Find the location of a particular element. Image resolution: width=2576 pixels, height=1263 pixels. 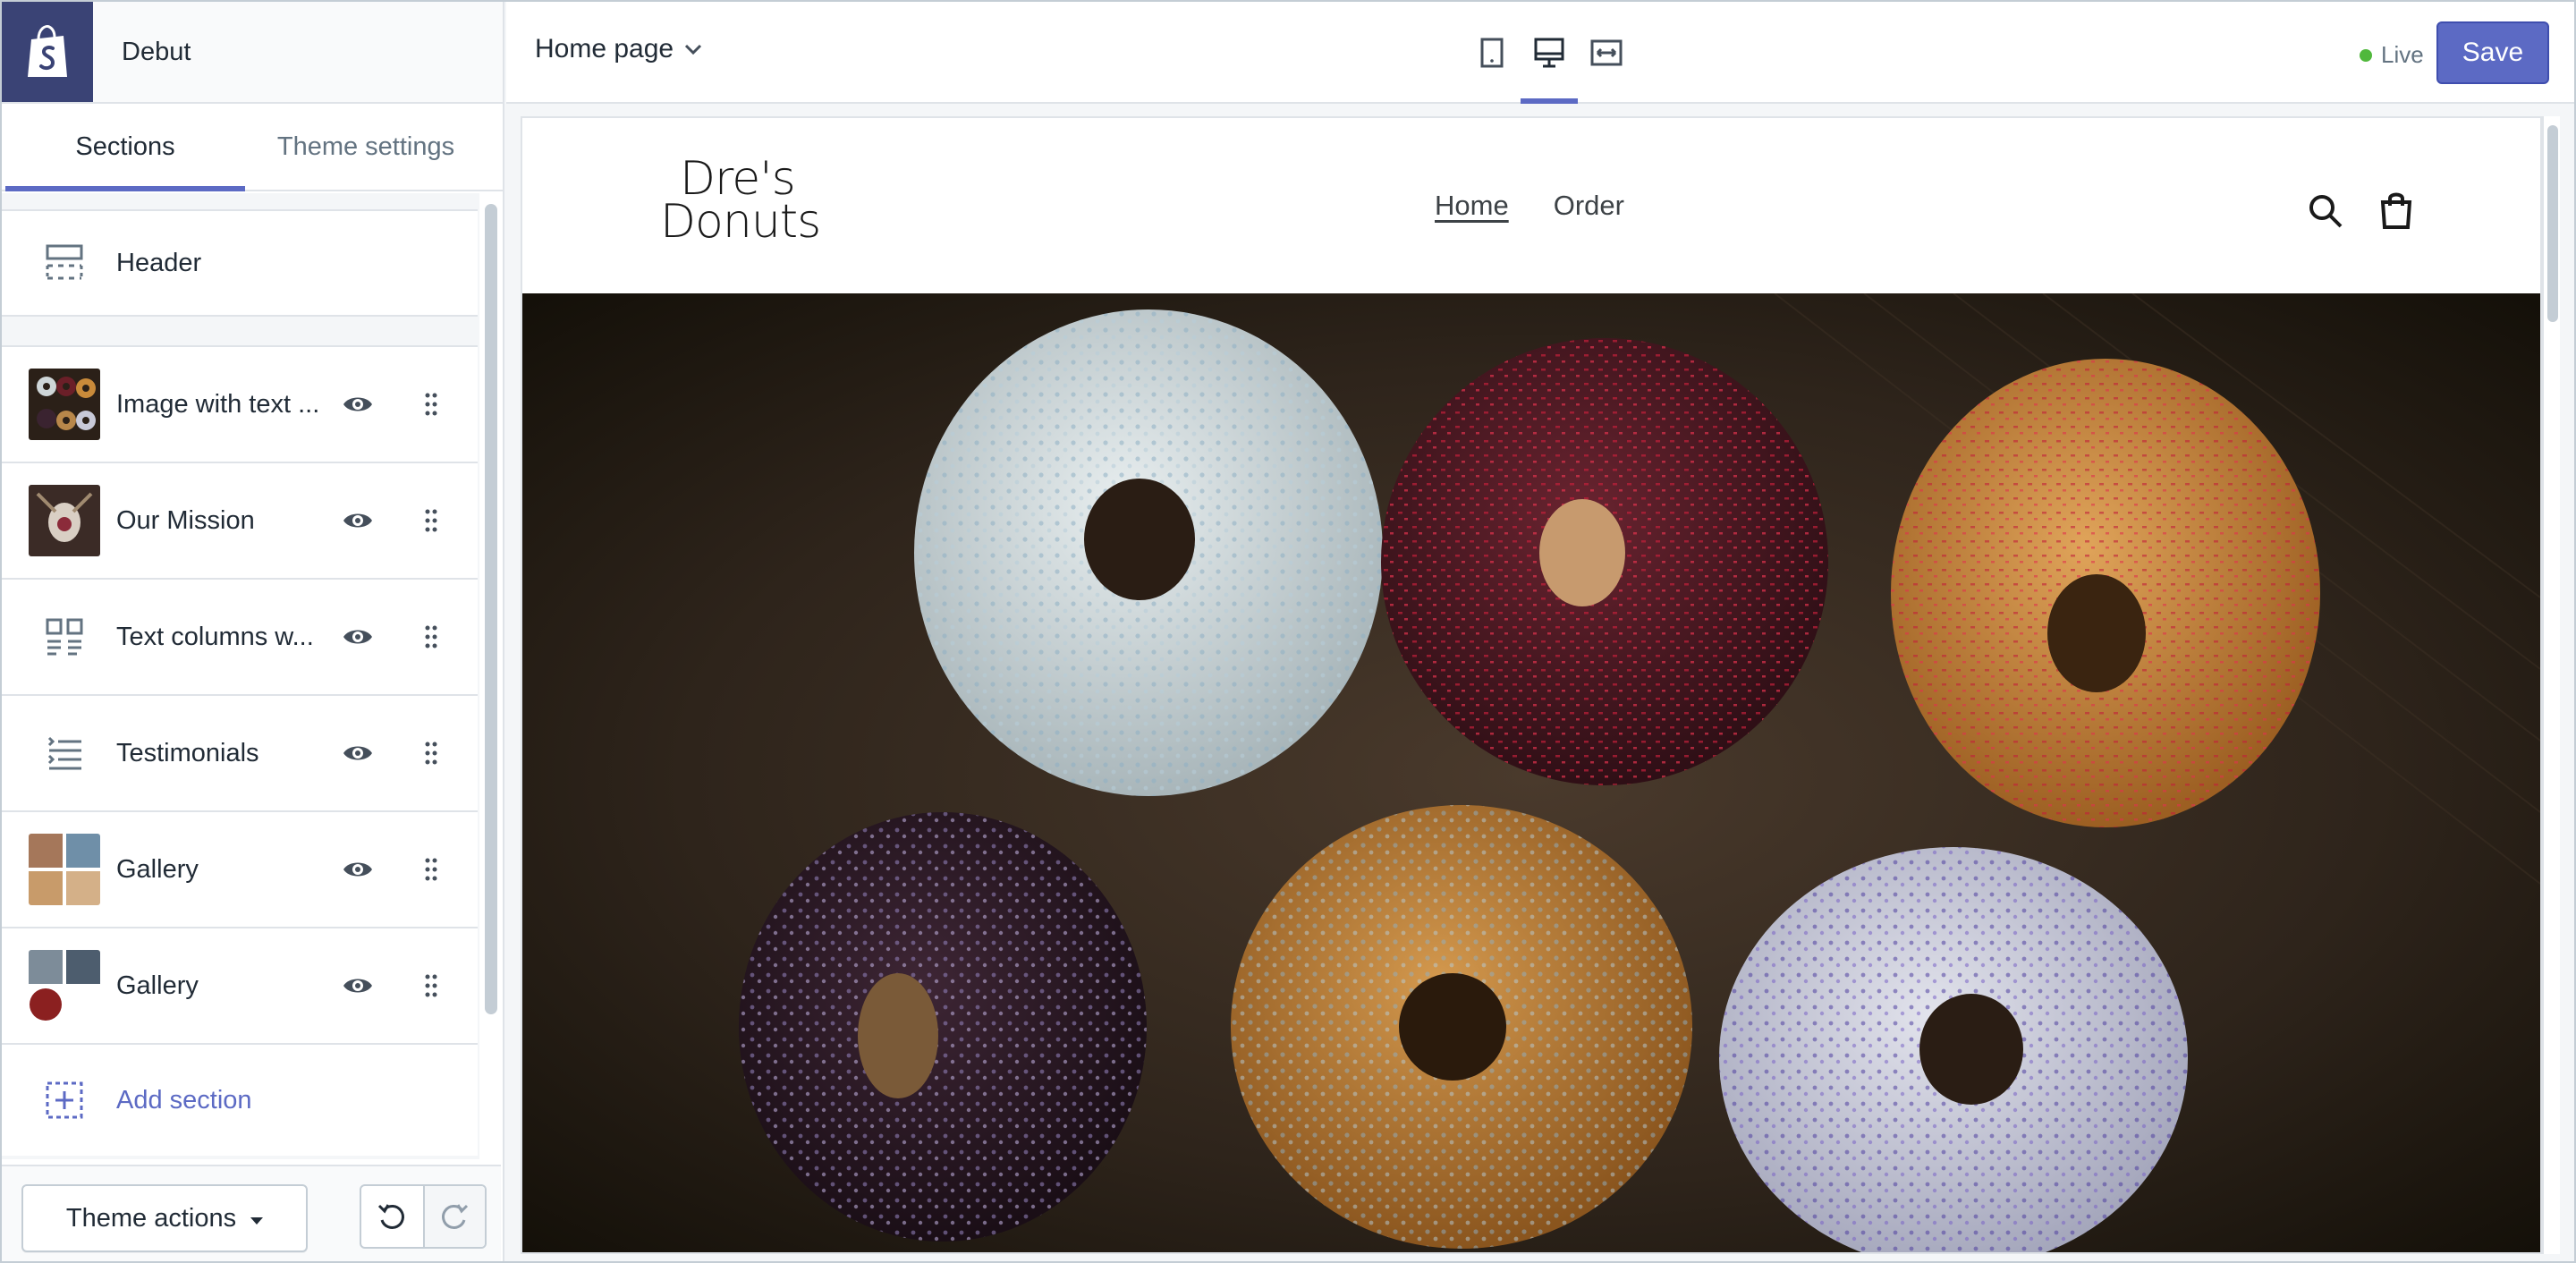

mobile-icon is located at coordinates (1492, 53).